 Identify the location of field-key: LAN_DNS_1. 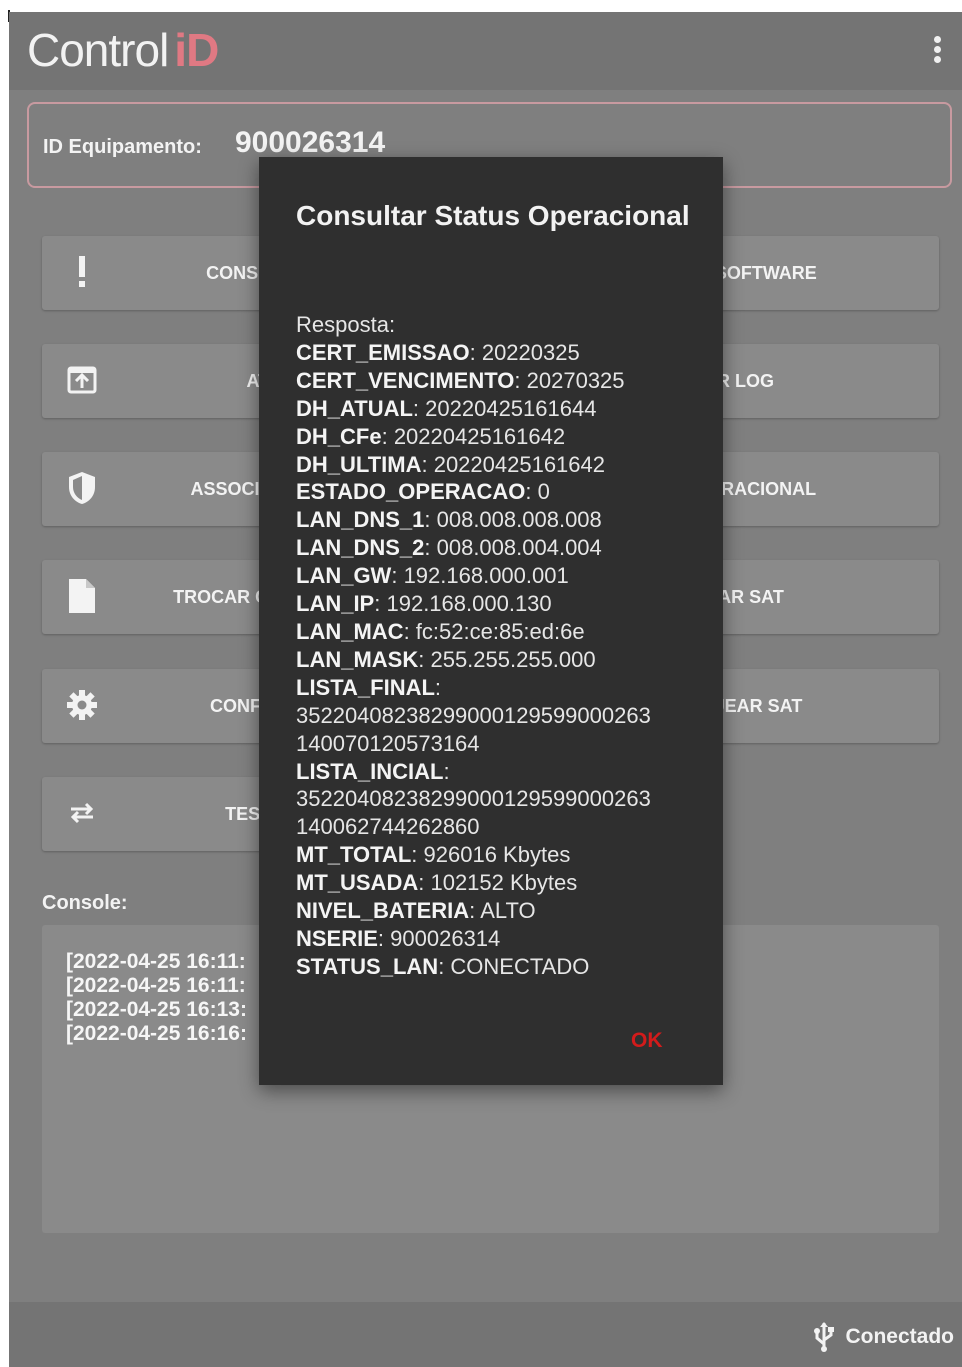
(360, 520).